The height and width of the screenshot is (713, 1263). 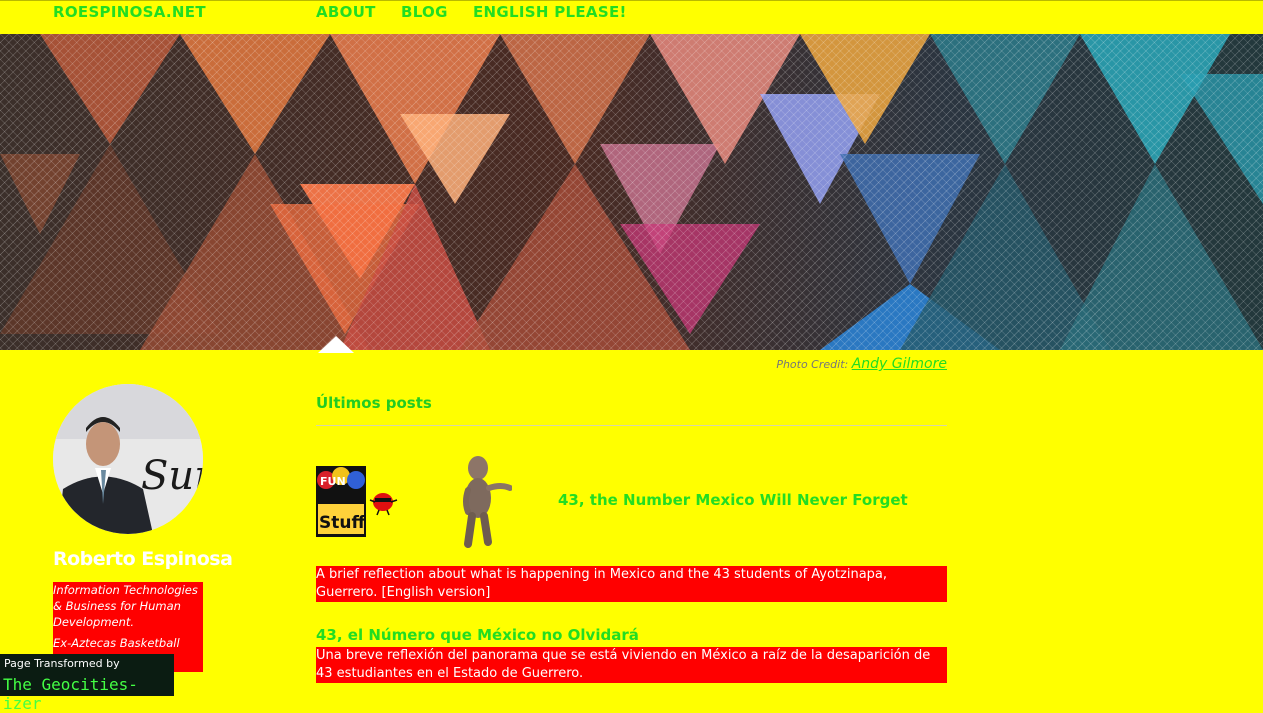 I want to click on fun-stuff-gif: FUN Stuff, so click(x=341, y=501).